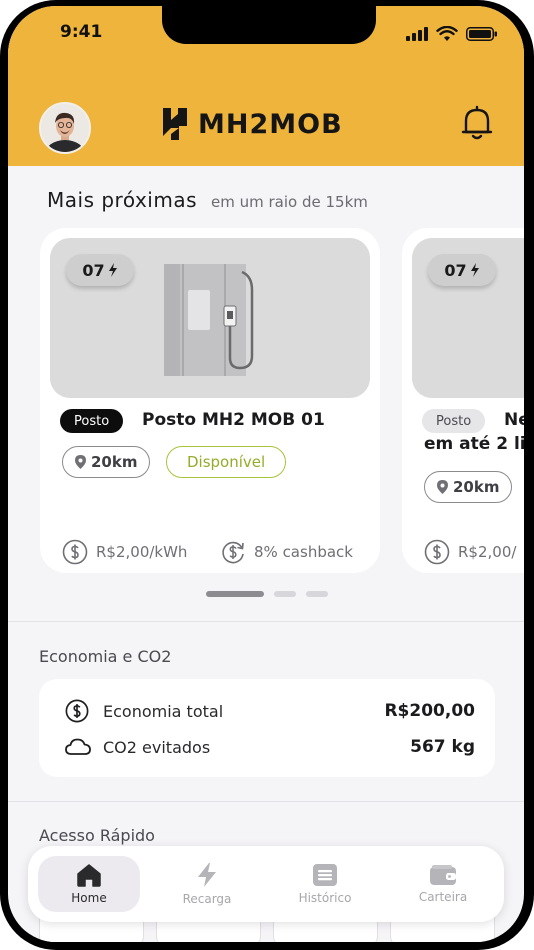 This screenshot has width=534, height=950. I want to click on price-info: R$2,00/kWh, so click(124, 552).